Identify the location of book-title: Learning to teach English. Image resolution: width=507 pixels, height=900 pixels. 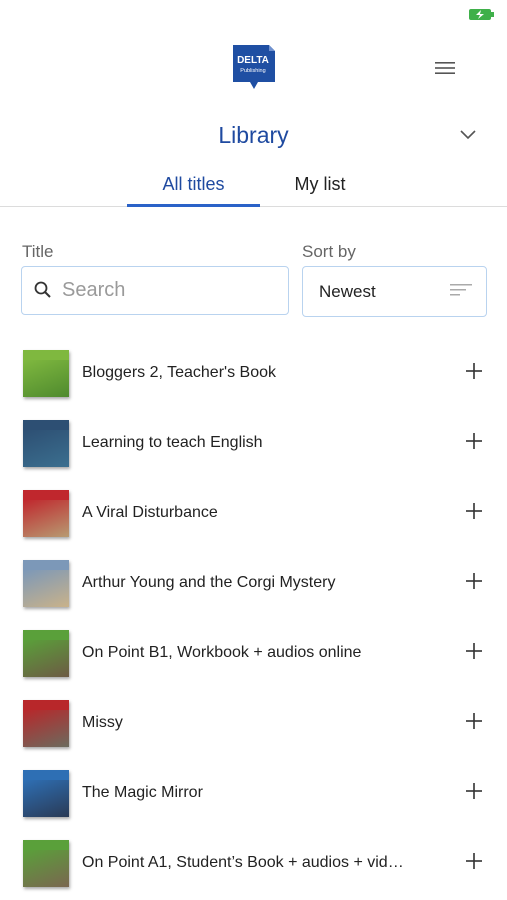
(172, 442).